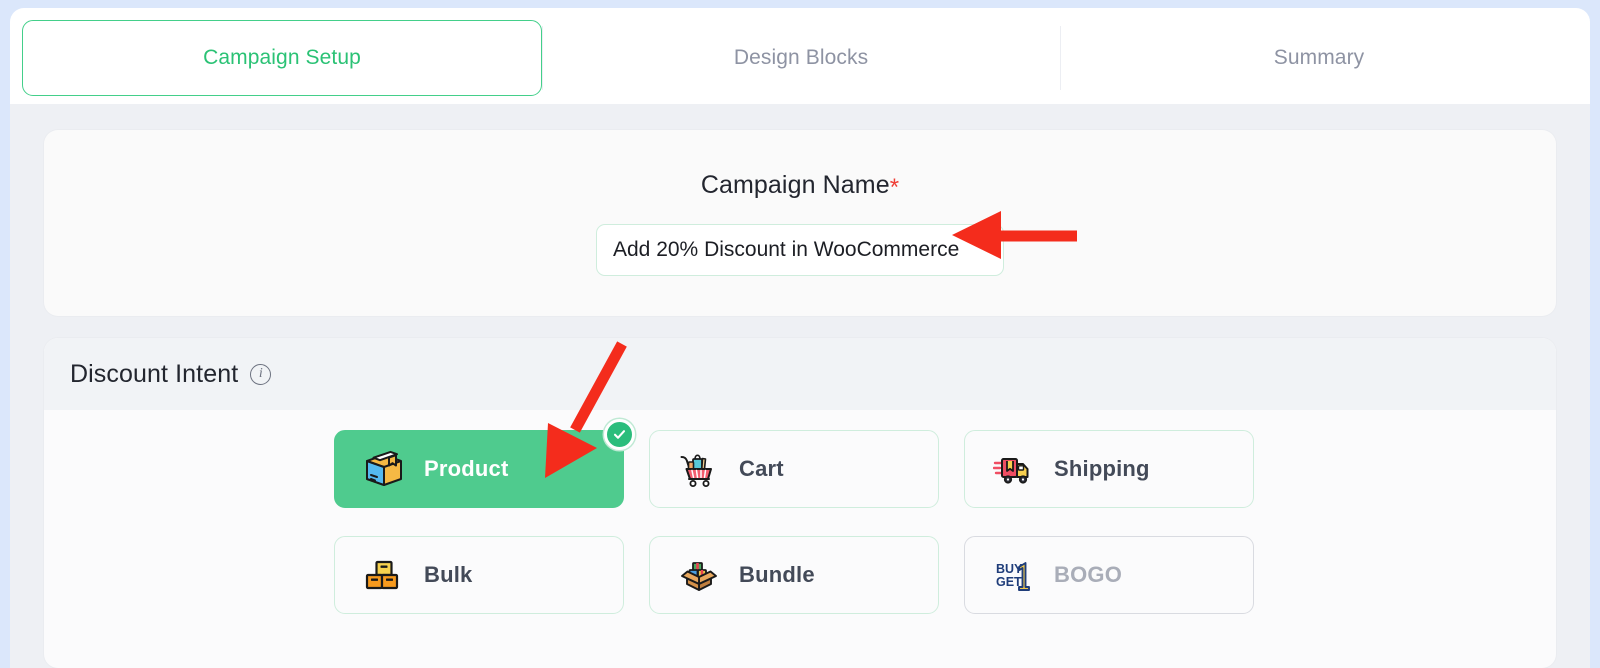 Image resolution: width=1600 pixels, height=668 pixels. I want to click on tab-summary-label: Summary, so click(1319, 57).